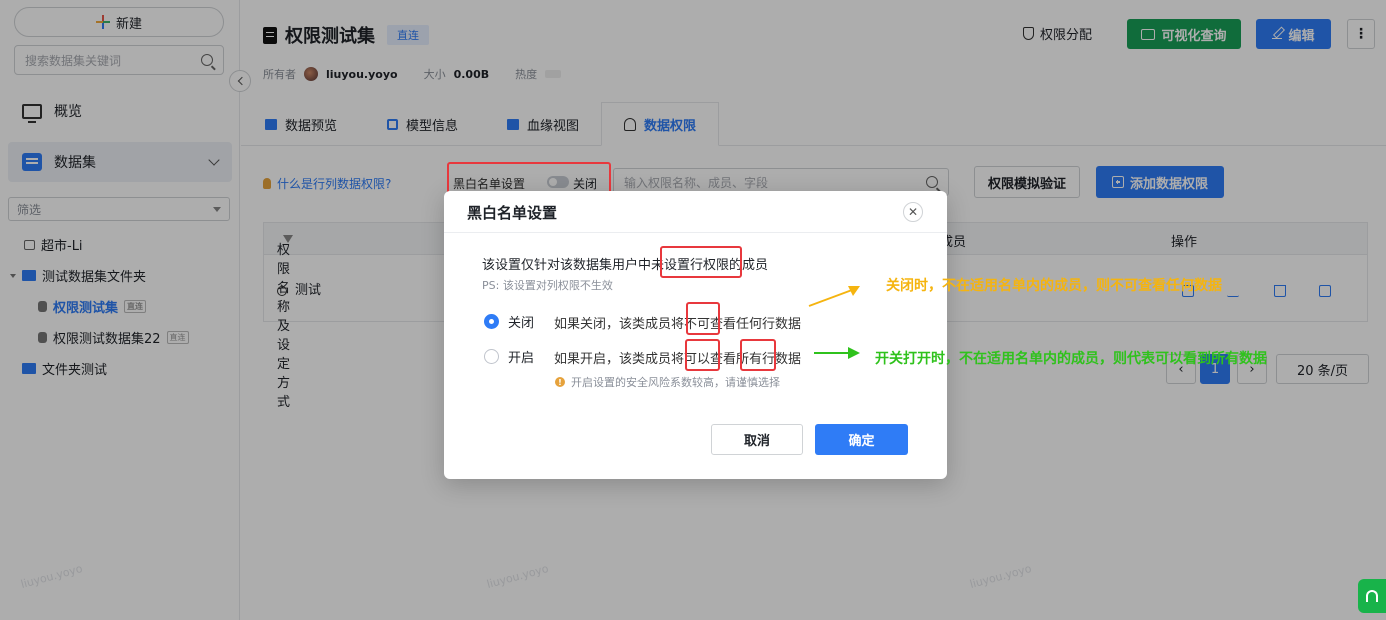 The height and width of the screenshot is (620, 1386). What do you see at coordinates (837, 353) in the screenshot?
I see `green-arrow-icon` at bounding box center [837, 353].